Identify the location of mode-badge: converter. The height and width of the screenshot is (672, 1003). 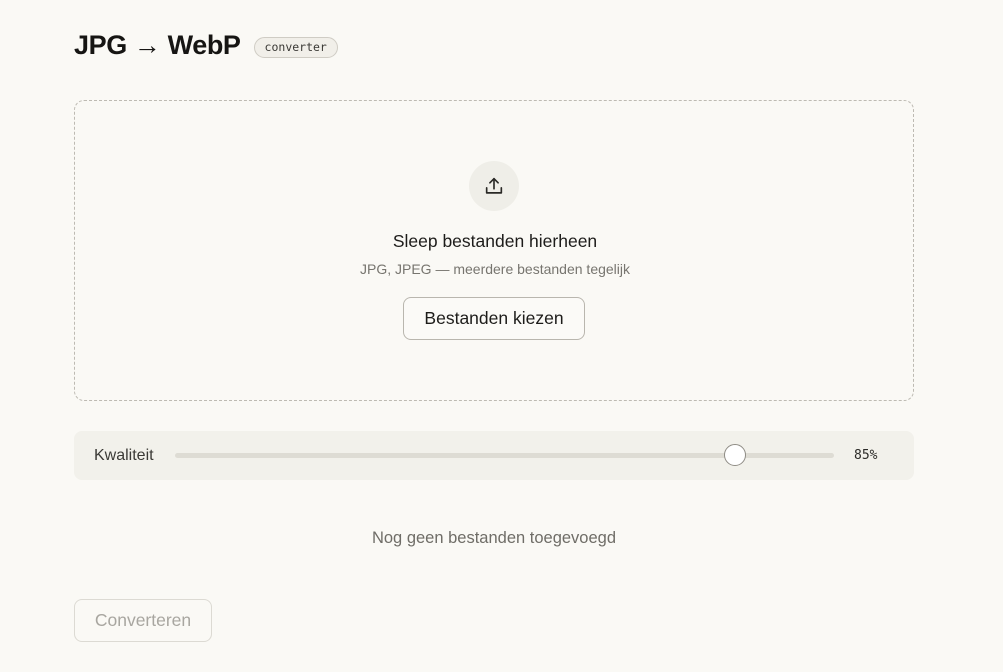
(295, 47).